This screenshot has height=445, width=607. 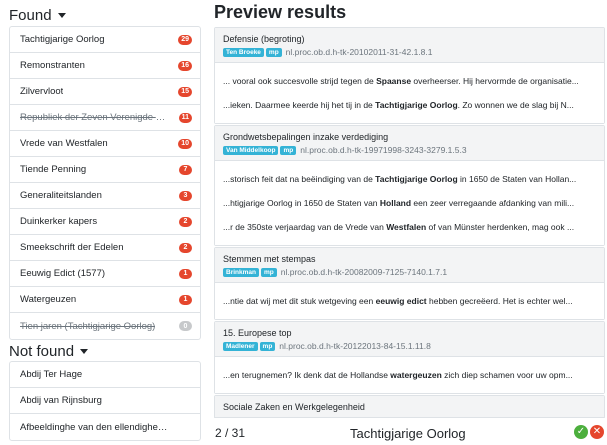 I want to click on not-found-item-label: Abdij Ter Hage, so click(x=51, y=374).